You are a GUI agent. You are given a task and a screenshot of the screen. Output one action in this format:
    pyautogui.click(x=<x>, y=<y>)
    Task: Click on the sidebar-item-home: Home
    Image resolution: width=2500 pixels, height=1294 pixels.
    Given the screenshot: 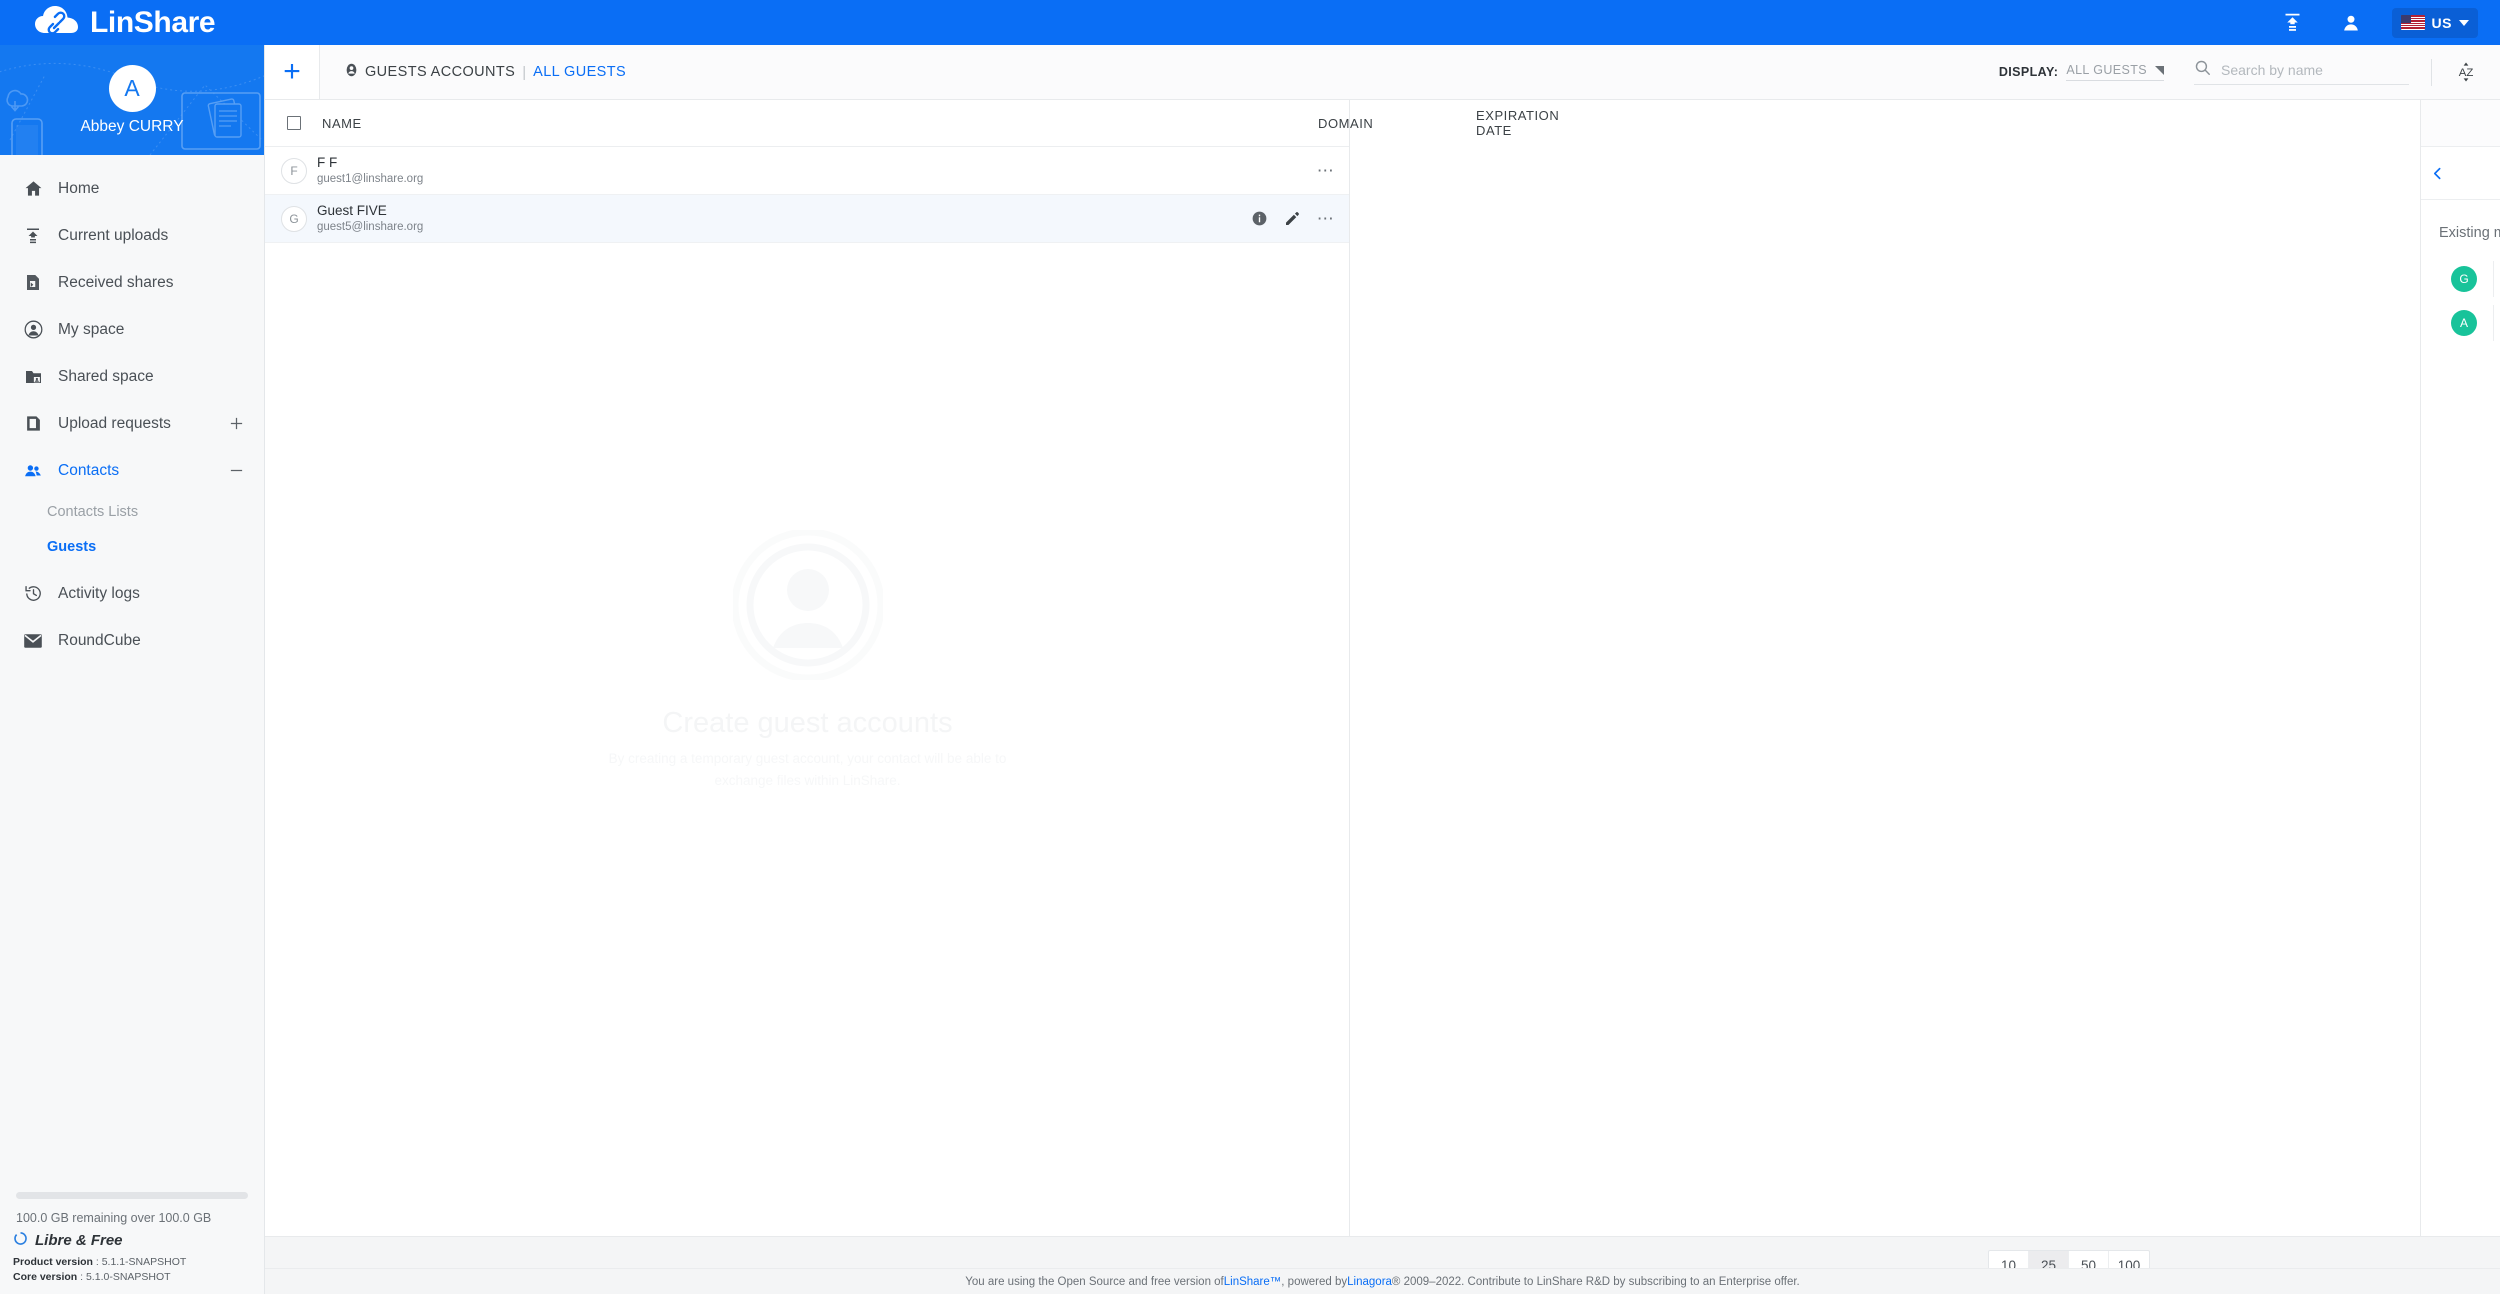 What is the action you would take?
    pyautogui.click(x=132, y=188)
    